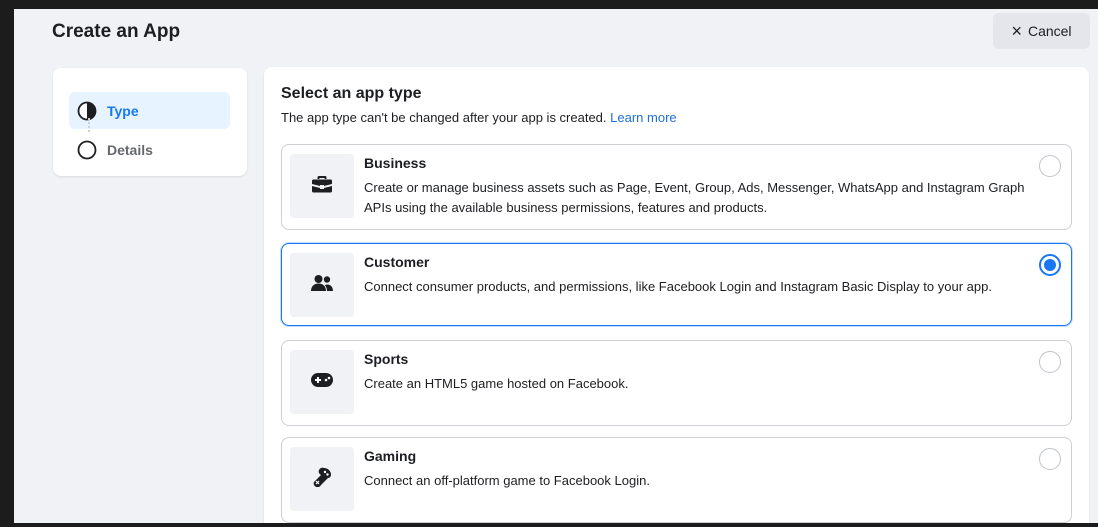 The width and height of the screenshot is (1098, 527). I want to click on option-description: Create an HTML5 game hosted on Facebook., so click(496, 383).